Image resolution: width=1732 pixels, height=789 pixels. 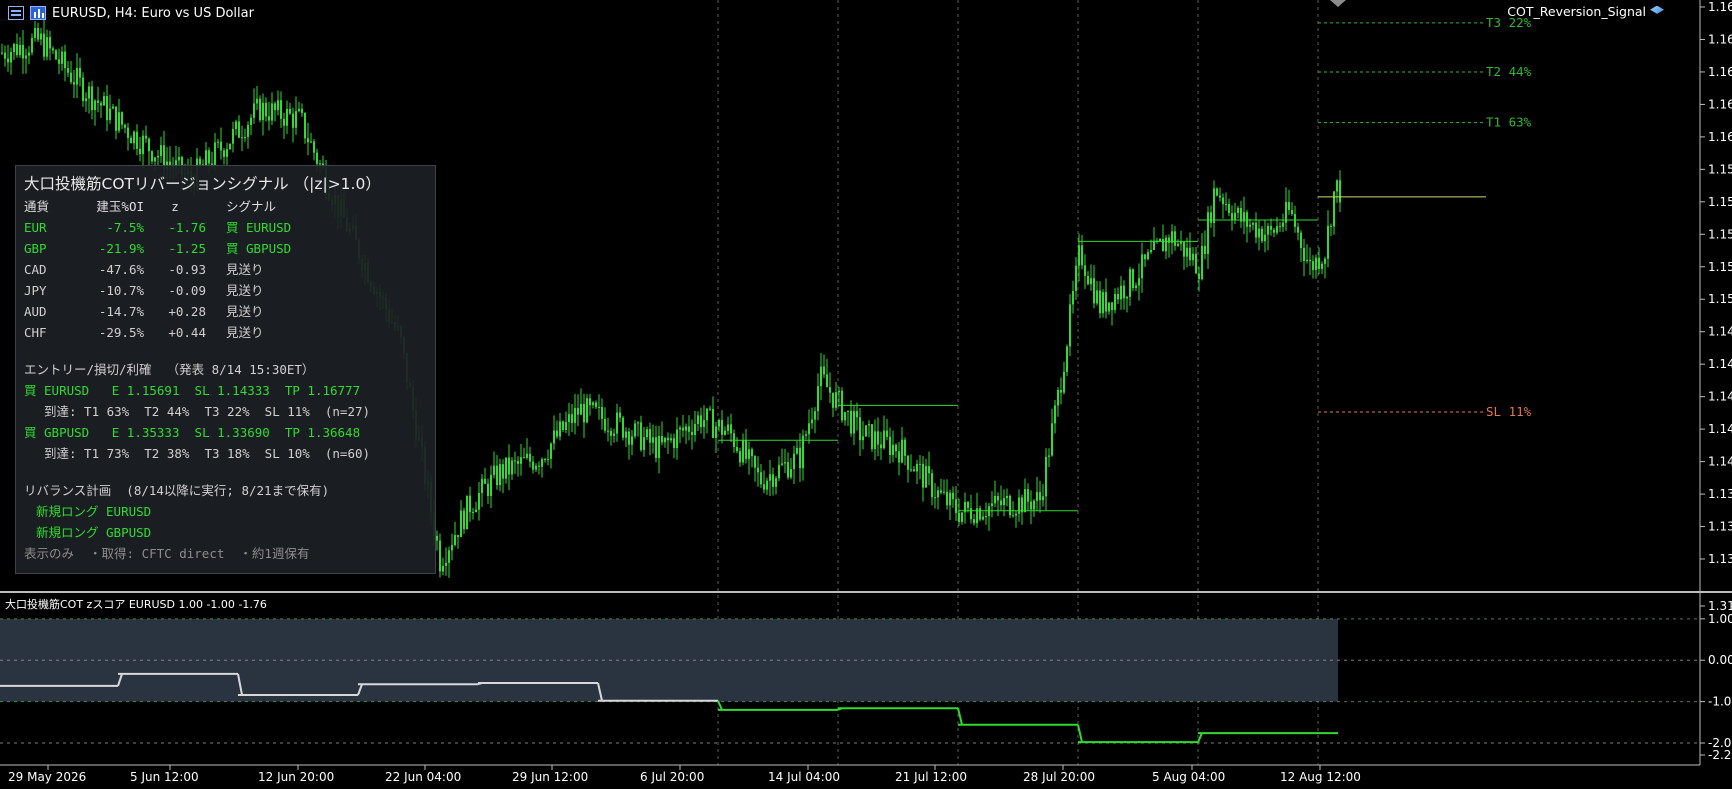 I want to click on table-header: 通貨 建玉%OI z シグナル, so click(x=225, y=206).